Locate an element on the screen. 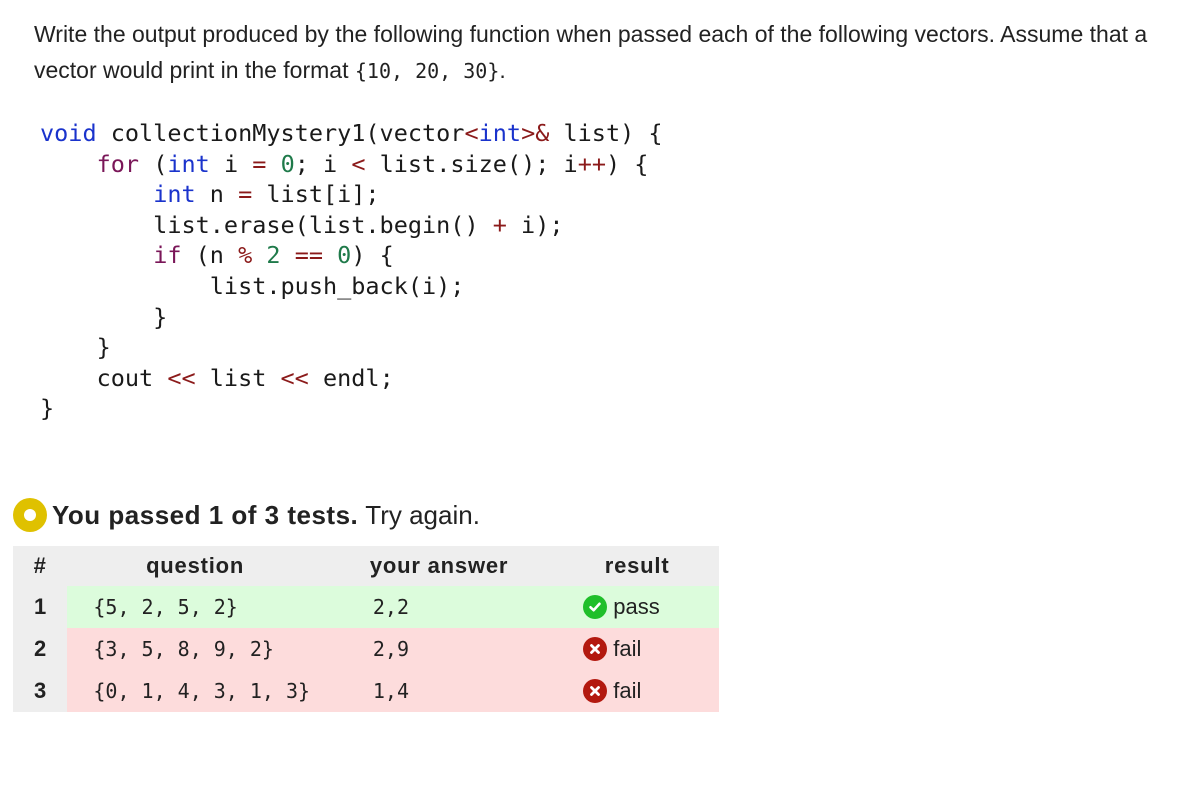 The width and height of the screenshot is (1200, 791). code-token: ++ is located at coordinates (591, 163).